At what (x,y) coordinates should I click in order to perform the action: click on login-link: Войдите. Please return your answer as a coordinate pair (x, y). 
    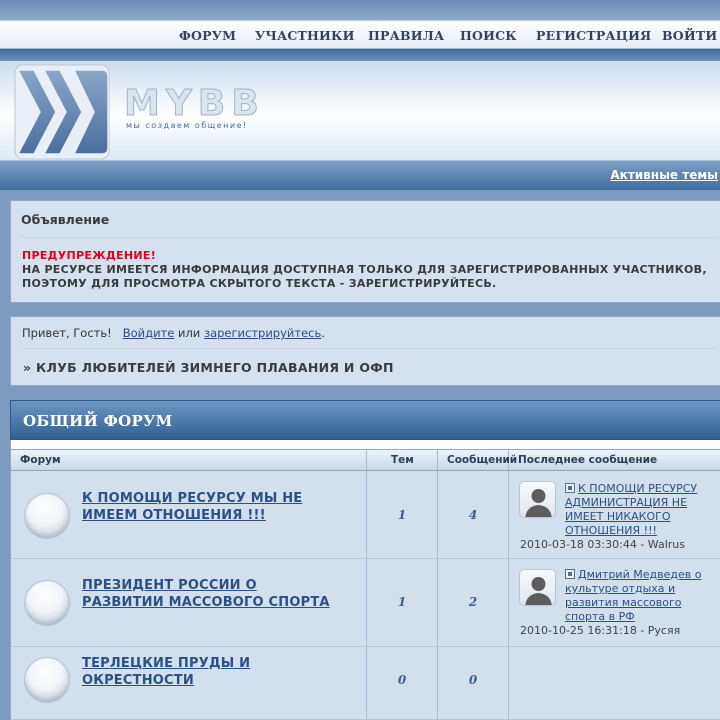
    Looking at the image, I should click on (149, 333).